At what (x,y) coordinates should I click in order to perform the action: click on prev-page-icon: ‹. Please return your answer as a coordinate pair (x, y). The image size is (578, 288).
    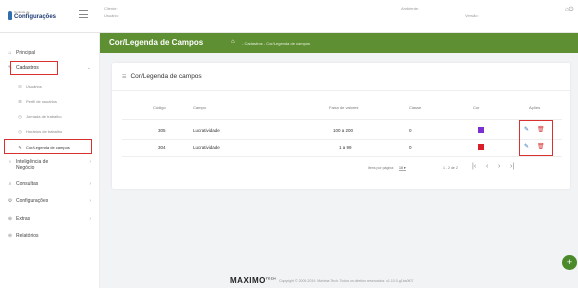
    Looking at the image, I should click on (487, 166).